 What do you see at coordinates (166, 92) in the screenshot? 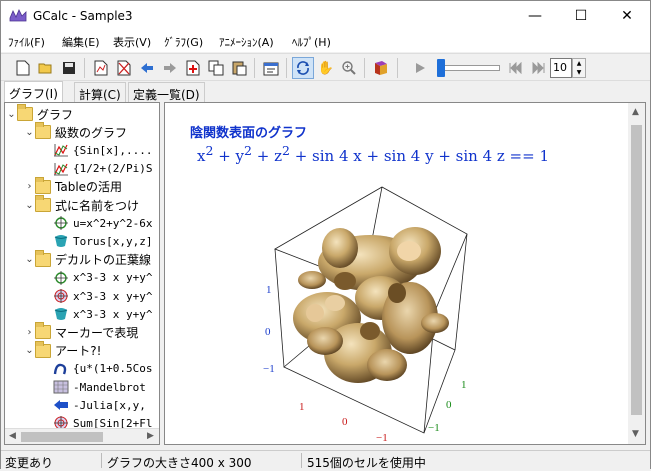
I see `tab-definitions: 定義一覧(D)` at bounding box center [166, 92].